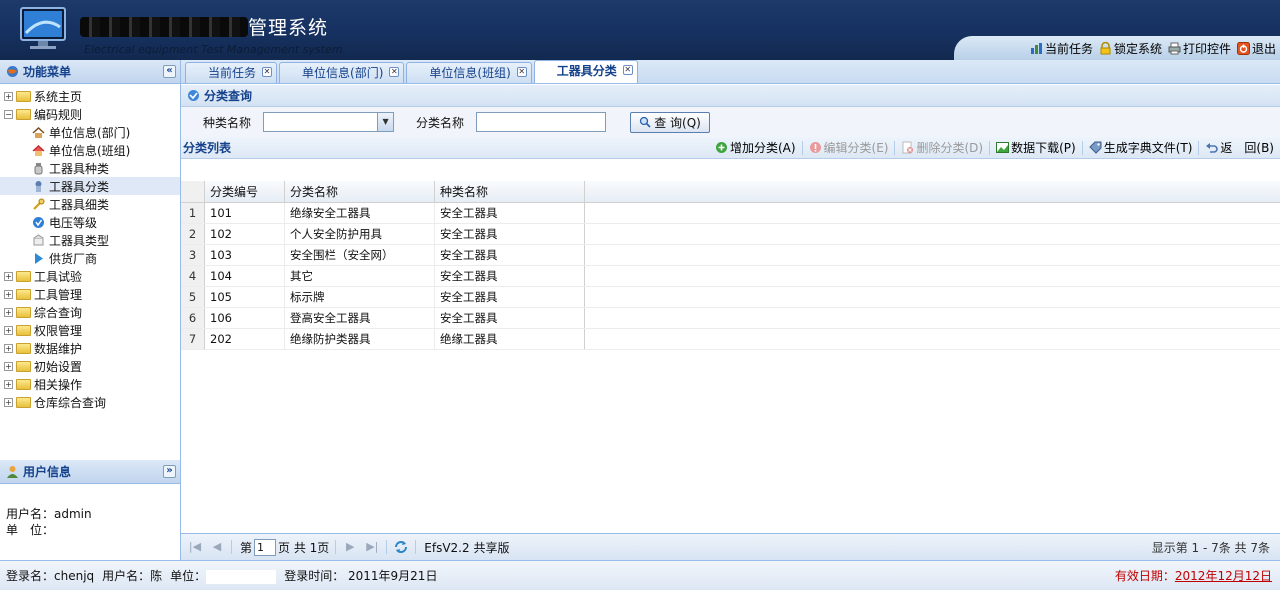 The width and height of the screenshot is (1280, 590). I want to click on table-row: 7 202 绝缘防护类器具 绝缘工器具, so click(730, 339).